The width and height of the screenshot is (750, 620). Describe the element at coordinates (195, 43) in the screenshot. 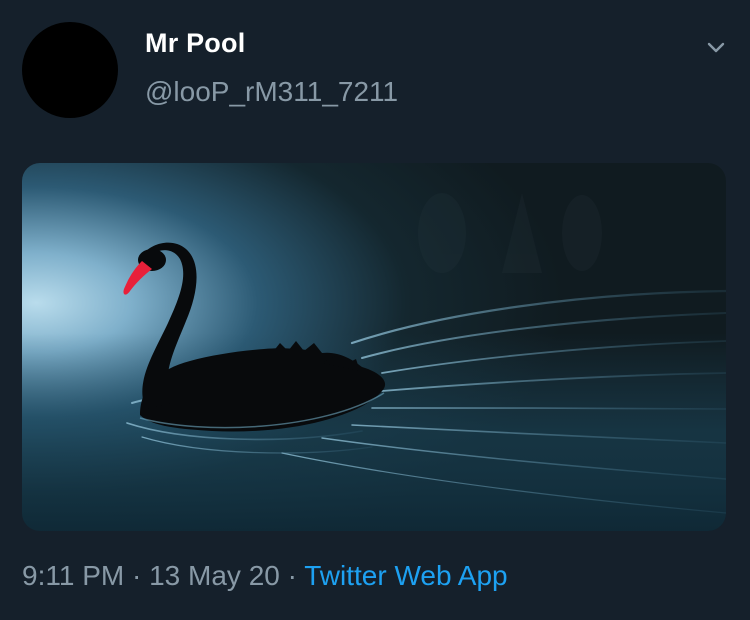

I see `display-name: Mr Pool` at that location.